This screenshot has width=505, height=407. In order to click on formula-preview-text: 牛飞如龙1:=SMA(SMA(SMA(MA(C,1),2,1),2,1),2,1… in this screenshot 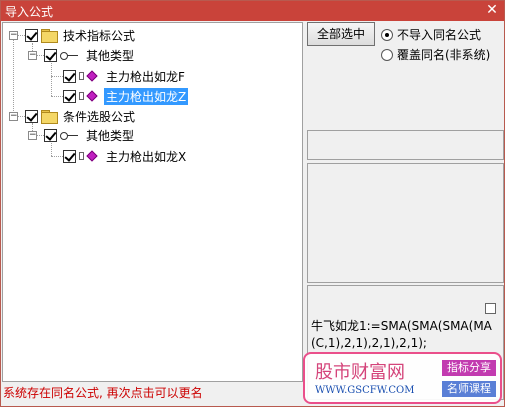, I will do `click(401, 334)`.